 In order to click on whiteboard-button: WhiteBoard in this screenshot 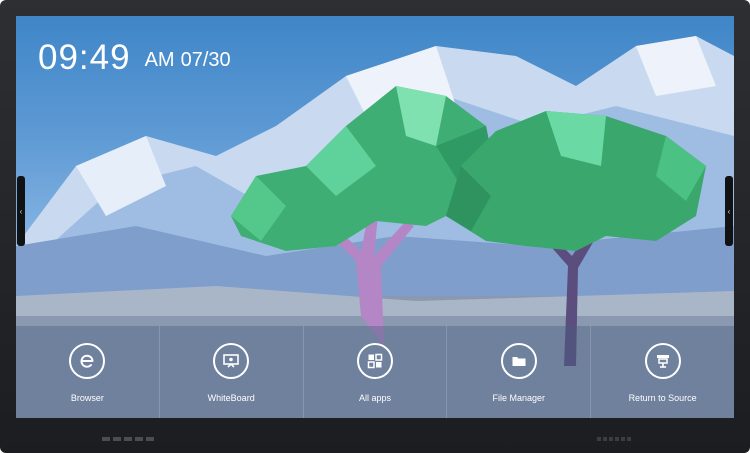, I will do `click(232, 372)`.